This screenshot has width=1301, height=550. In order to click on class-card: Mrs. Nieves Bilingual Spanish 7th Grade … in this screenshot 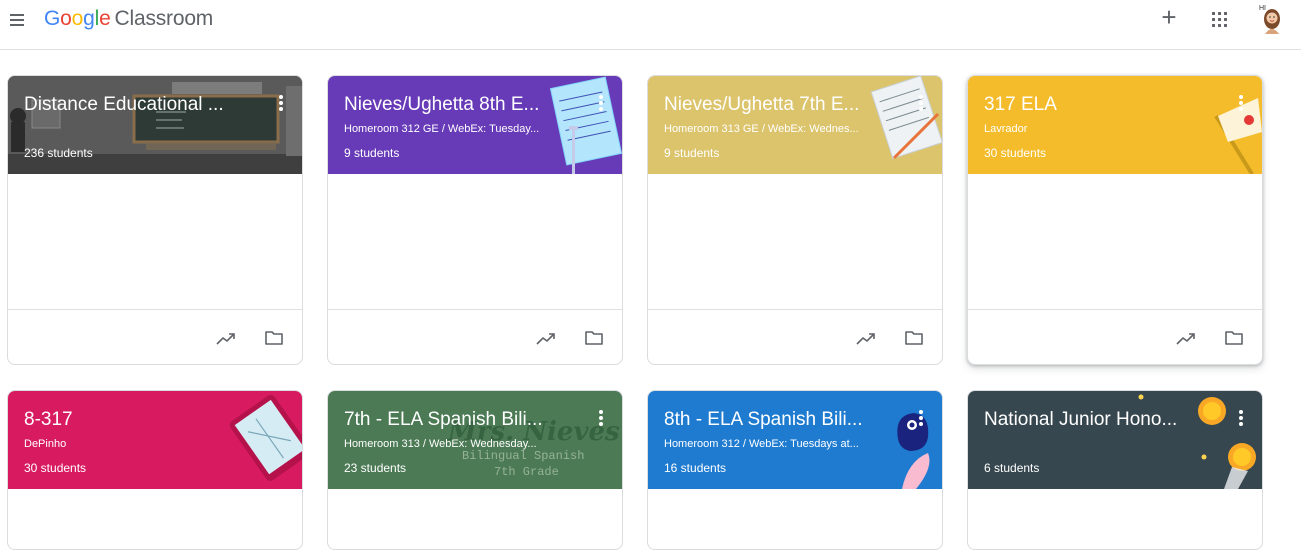, I will do `click(475, 470)`.